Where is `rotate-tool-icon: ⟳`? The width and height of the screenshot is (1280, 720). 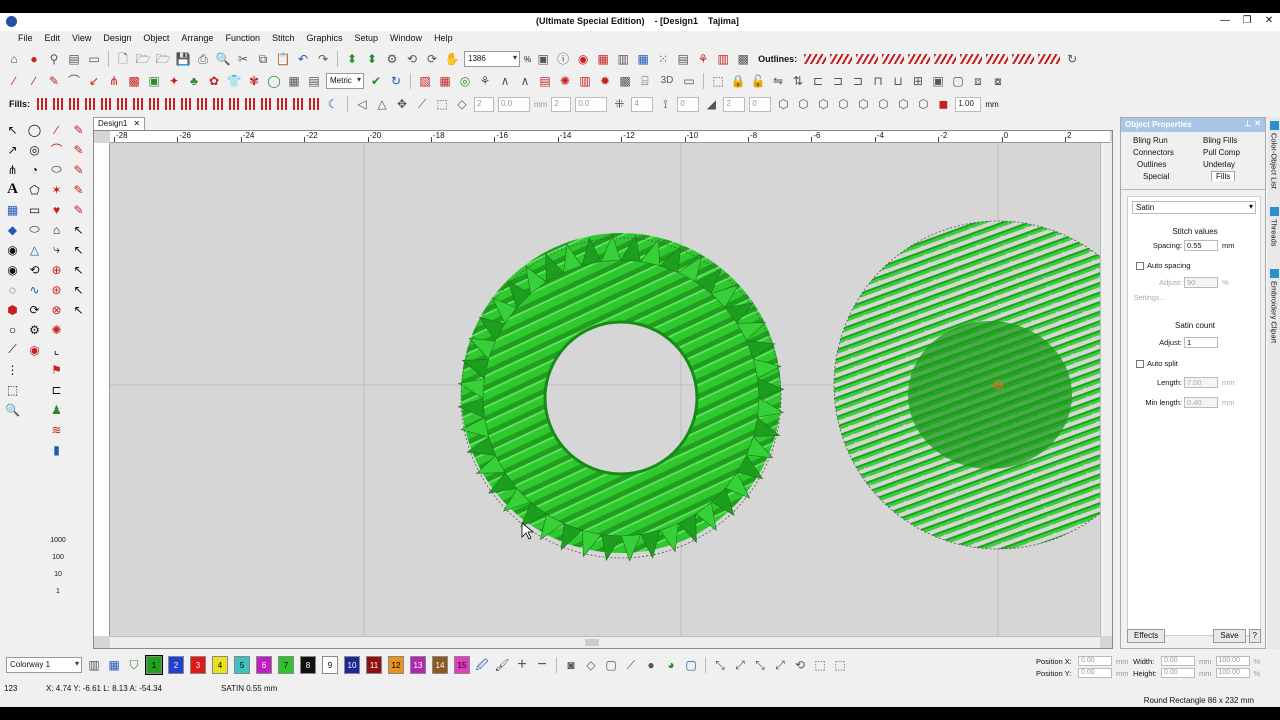 rotate-tool-icon: ⟳ is located at coordinates (34, 309).